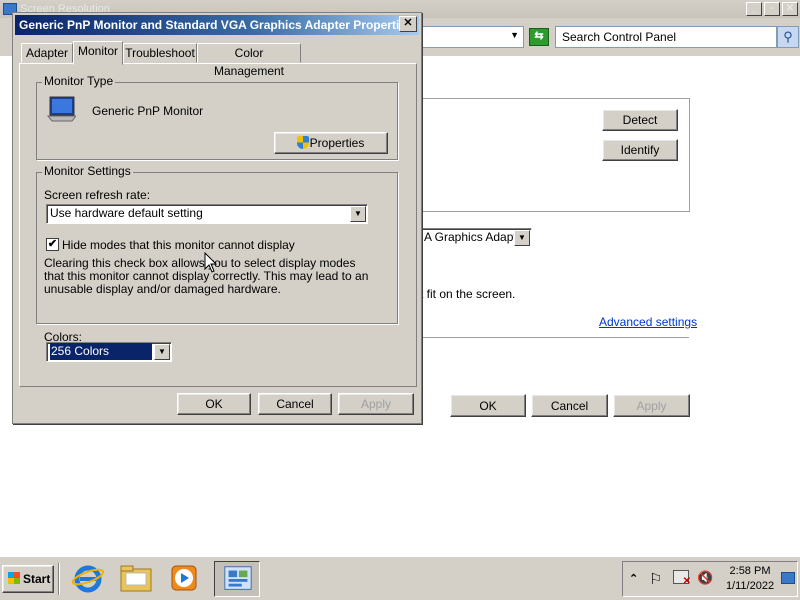 This screenshot has width=800, height=600. I want to click on properties-label: Properties, so click(337, 143).